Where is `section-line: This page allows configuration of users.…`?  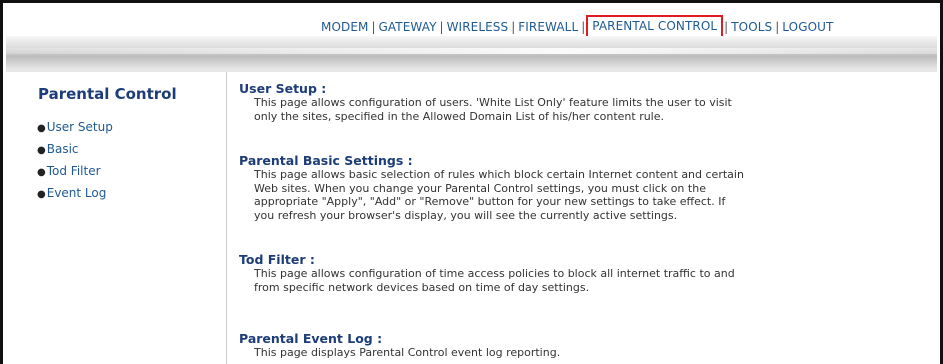
section-line: This page allows configuration of users.… is located at coordinates (493, 102).